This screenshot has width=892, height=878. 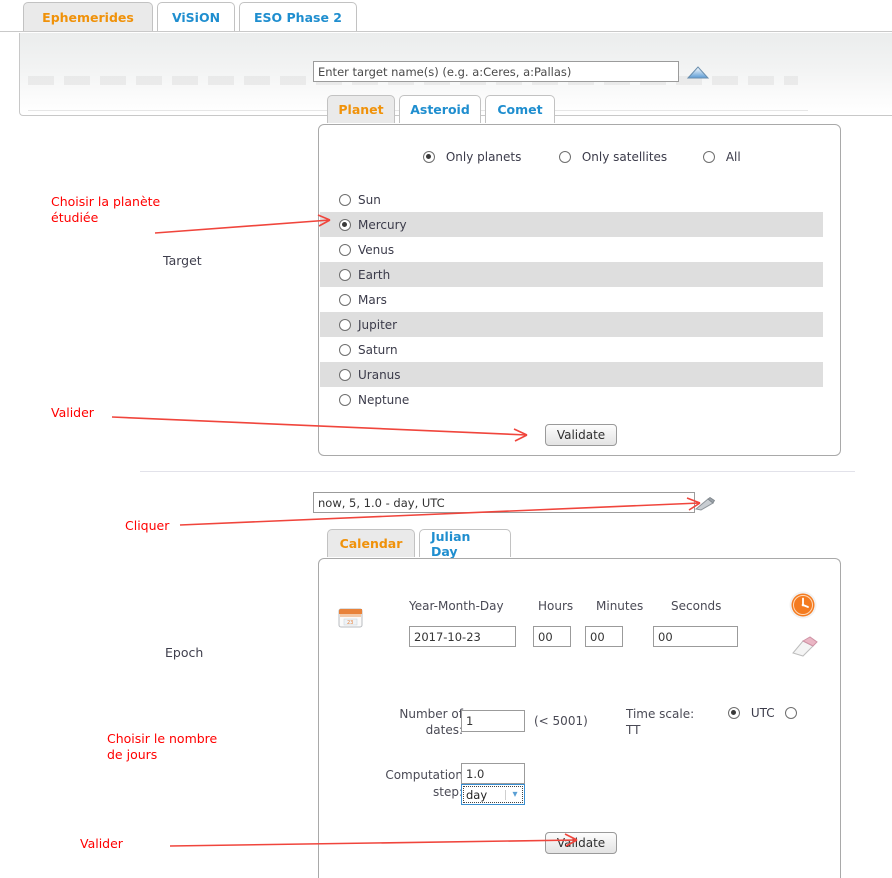 What do you see at coordinates (633, 730) in the screenshot?
I see `time-scale-tt-label: TT` at bounding box center [633, 730].